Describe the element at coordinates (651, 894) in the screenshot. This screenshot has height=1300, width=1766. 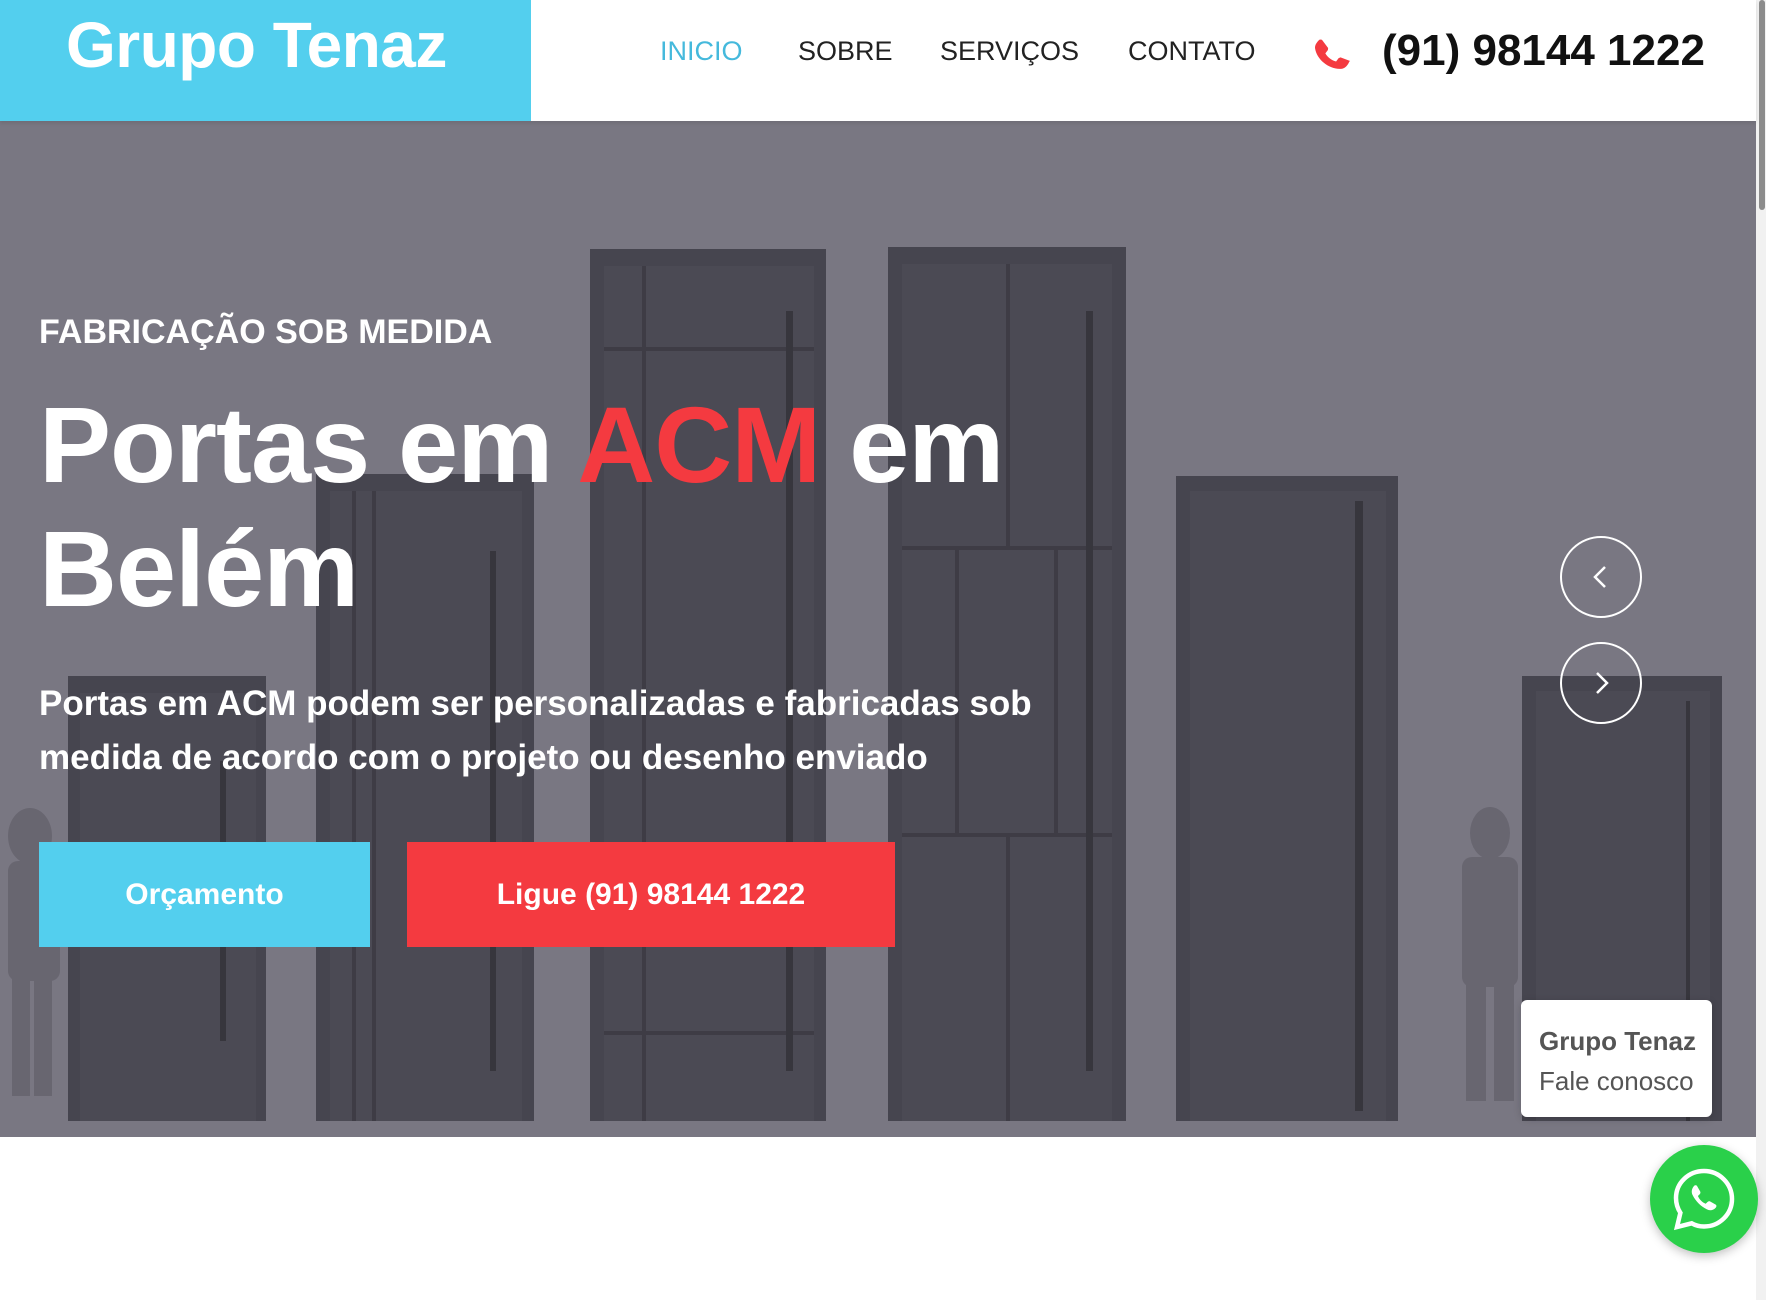
I see `call-button: Ligue (91) 98144 1222` at that location.